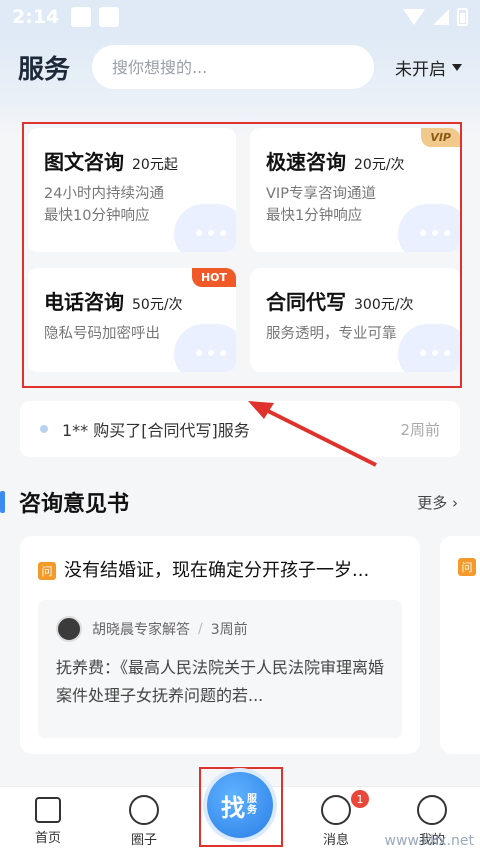  I want to click on home-icon, so click(48, 810).